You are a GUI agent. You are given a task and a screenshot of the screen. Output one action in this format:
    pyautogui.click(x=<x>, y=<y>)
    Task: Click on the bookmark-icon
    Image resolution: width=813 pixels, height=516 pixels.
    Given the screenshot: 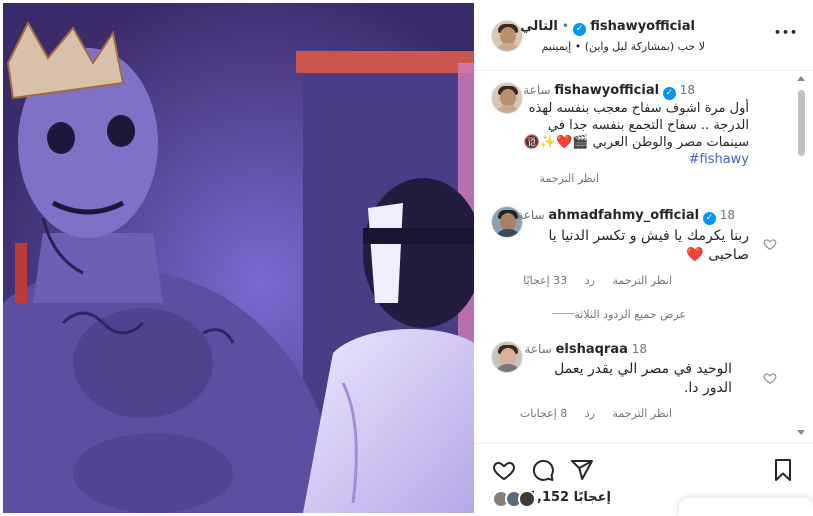 What is the action you would take?
    pyautogui.click(x=783, y=470)
    